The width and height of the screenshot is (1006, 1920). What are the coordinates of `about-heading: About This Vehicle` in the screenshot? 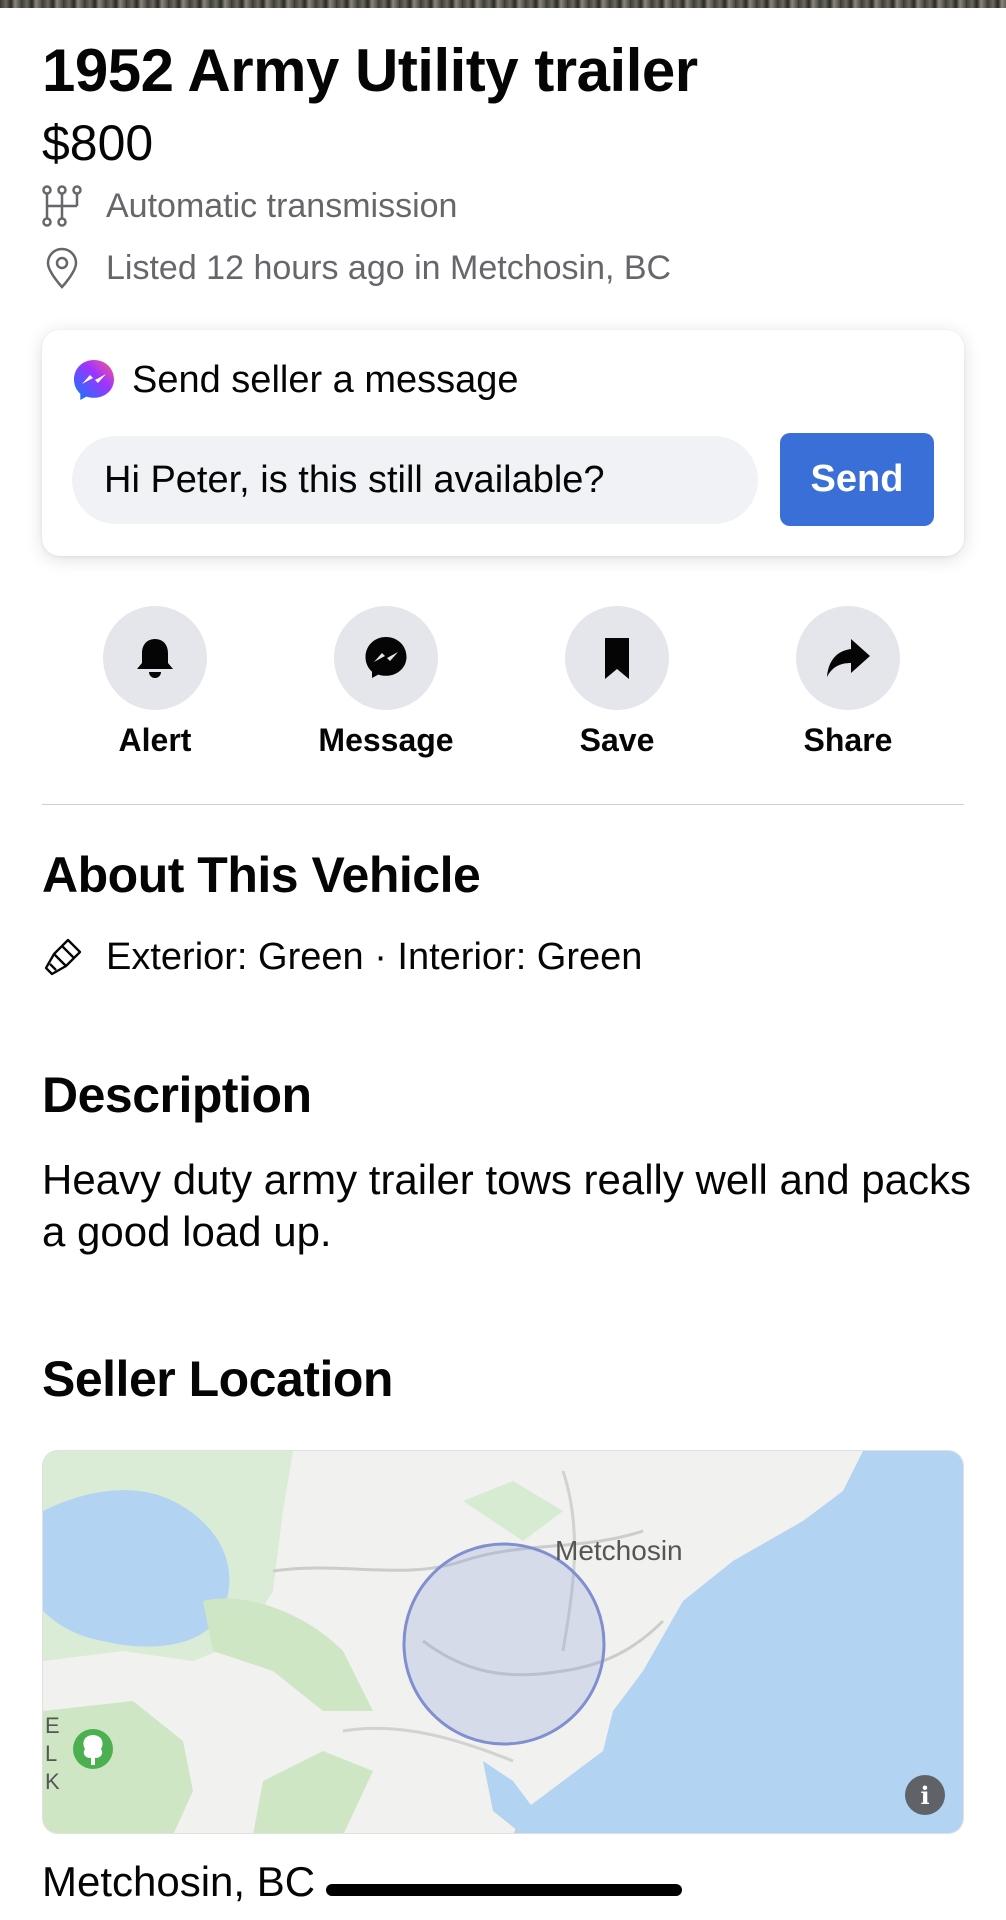 It's located at (261, 875).